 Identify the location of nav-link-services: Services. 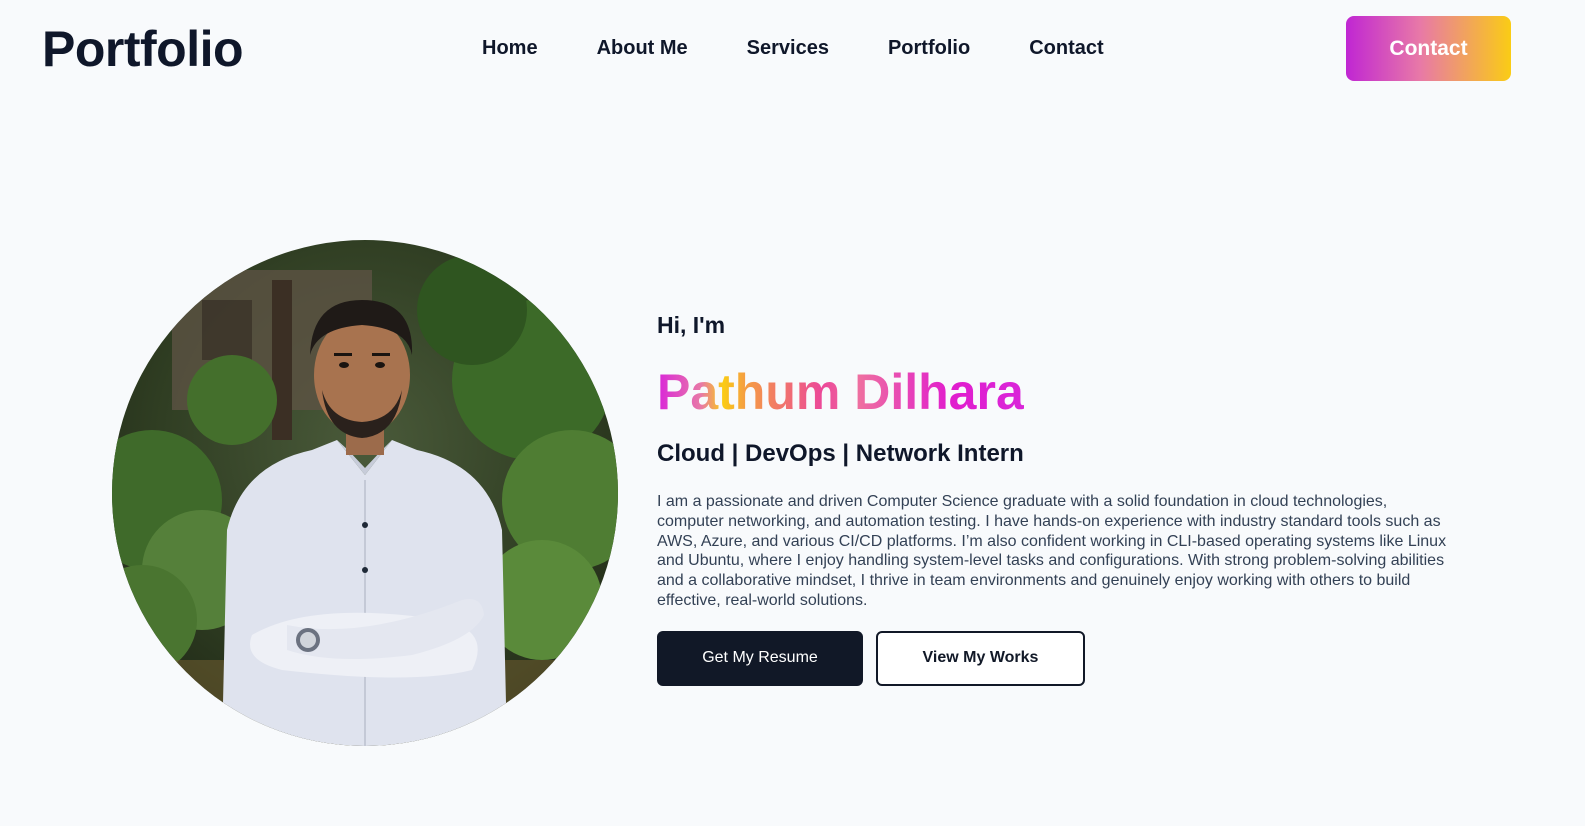
(788, 48).